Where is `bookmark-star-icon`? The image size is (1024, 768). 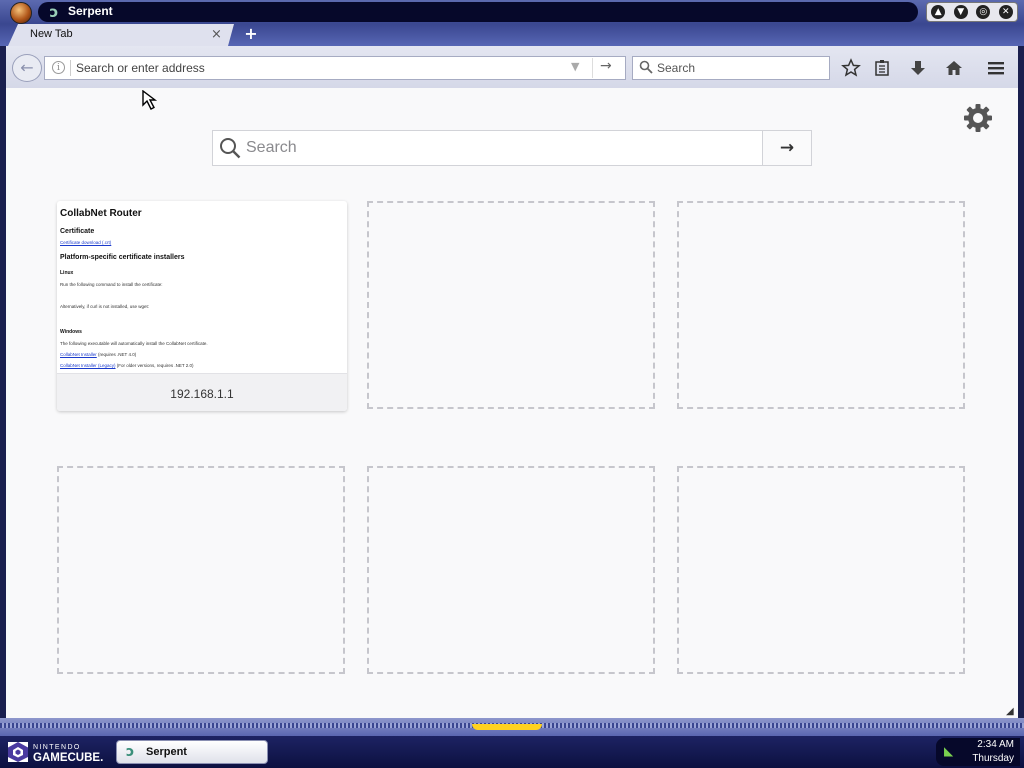 bookmark-star-icon is located at coordinates (851, 68).